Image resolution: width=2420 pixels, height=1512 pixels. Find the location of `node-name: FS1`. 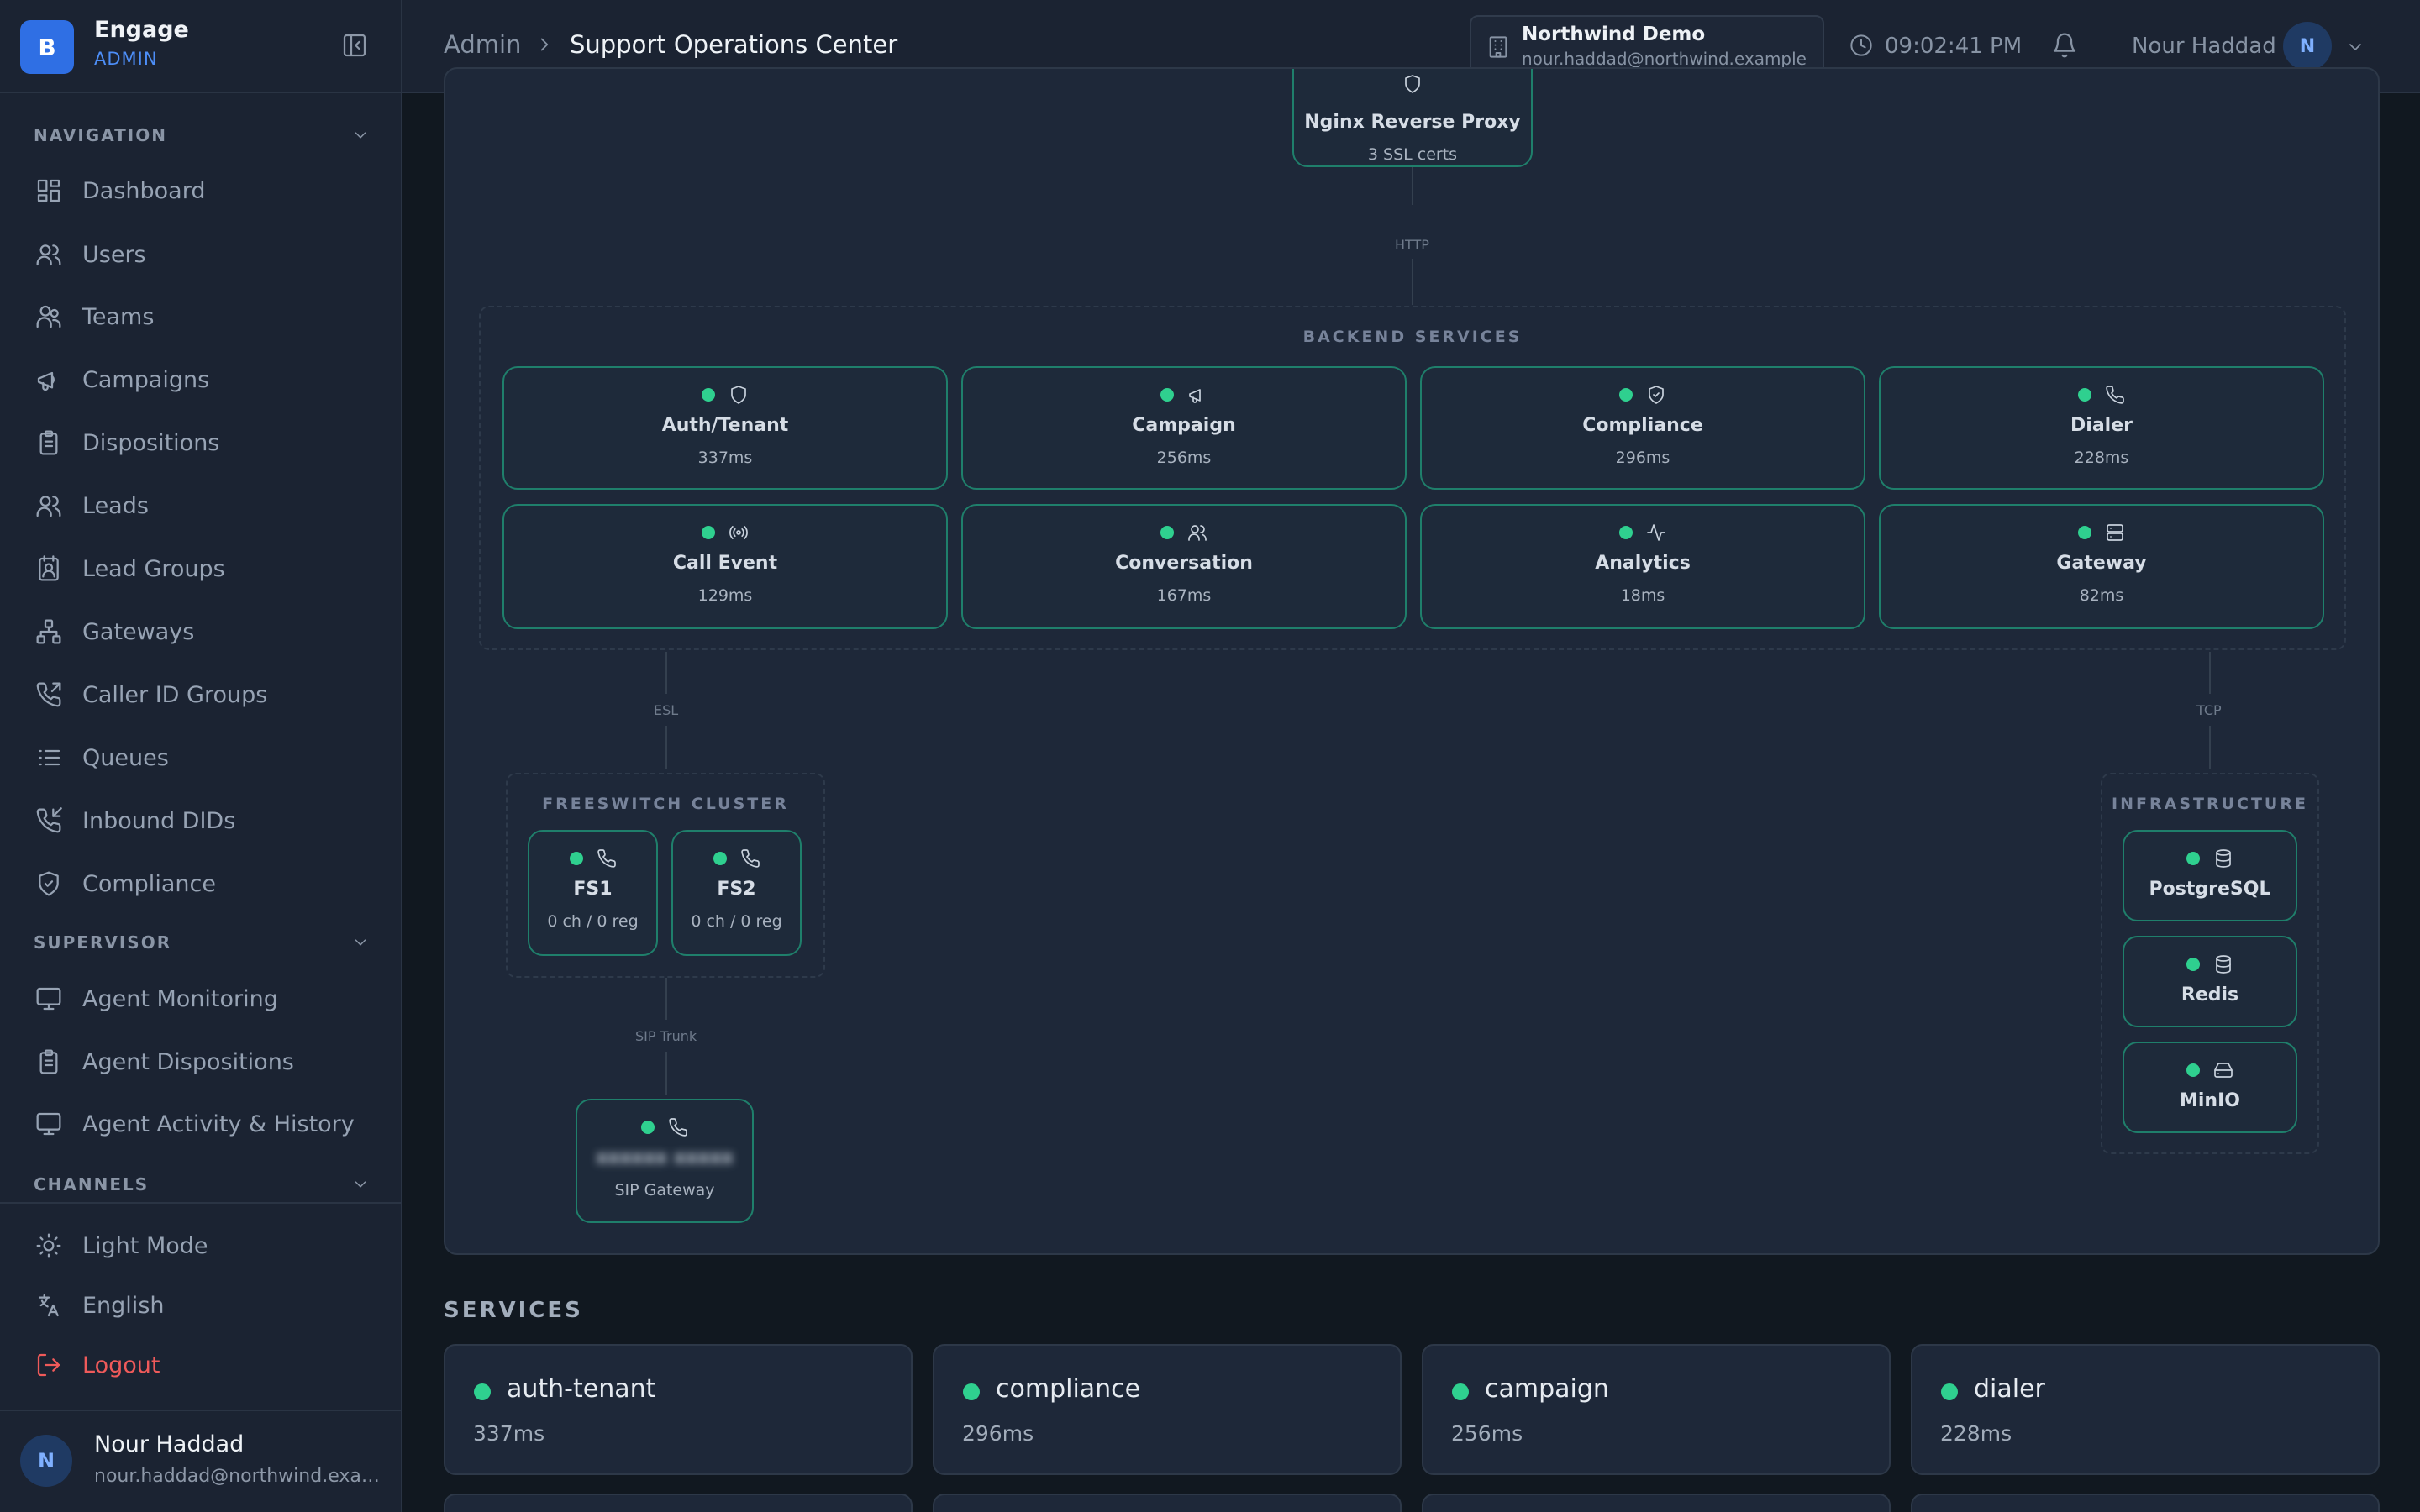

node-name: FS1 is located at coordinates (593, 889).